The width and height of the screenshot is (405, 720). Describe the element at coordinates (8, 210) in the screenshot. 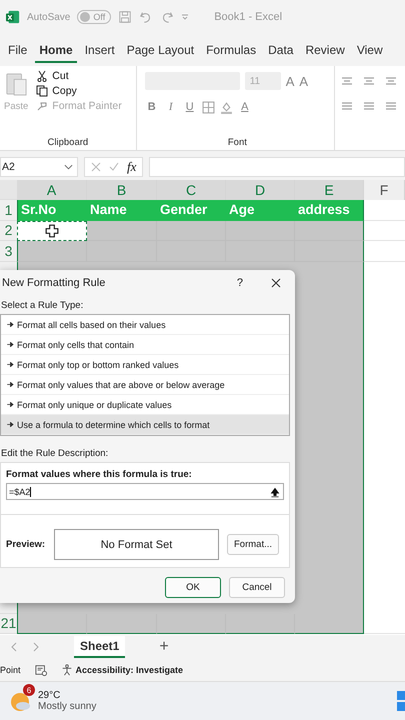

I see `row-header: 1` at that location.